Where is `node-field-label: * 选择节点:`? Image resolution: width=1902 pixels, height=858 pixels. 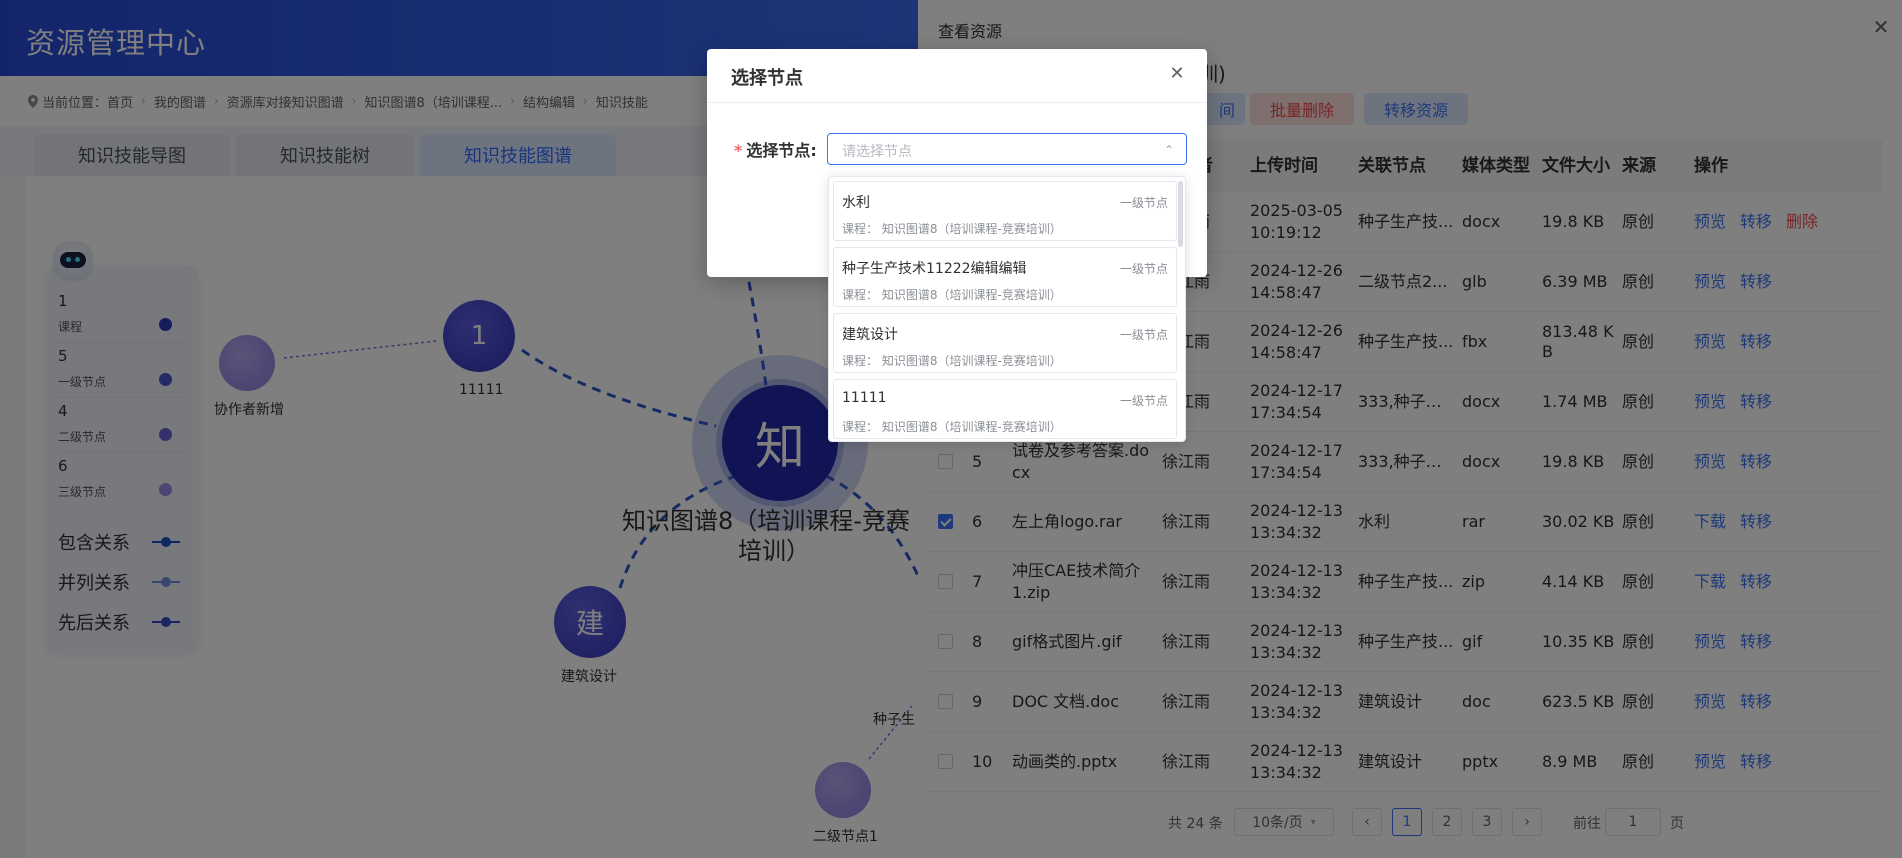 node-field-label: * 选择节点: is located at coordinates (775, 149).